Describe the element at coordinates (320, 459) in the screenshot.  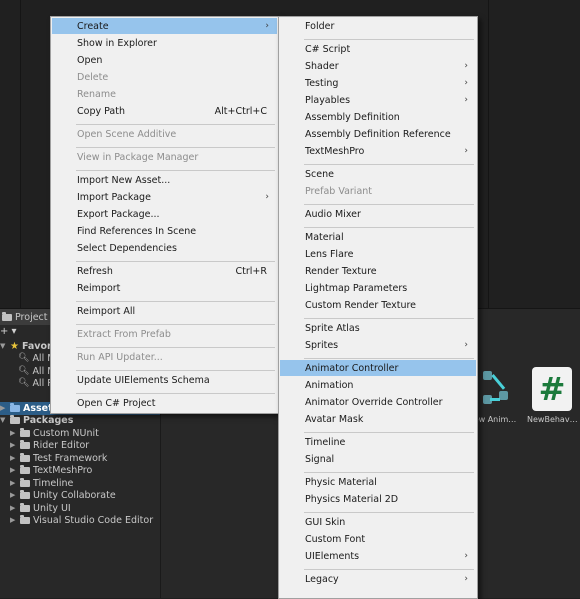
I see `menu-item-label: Signal` at that location.